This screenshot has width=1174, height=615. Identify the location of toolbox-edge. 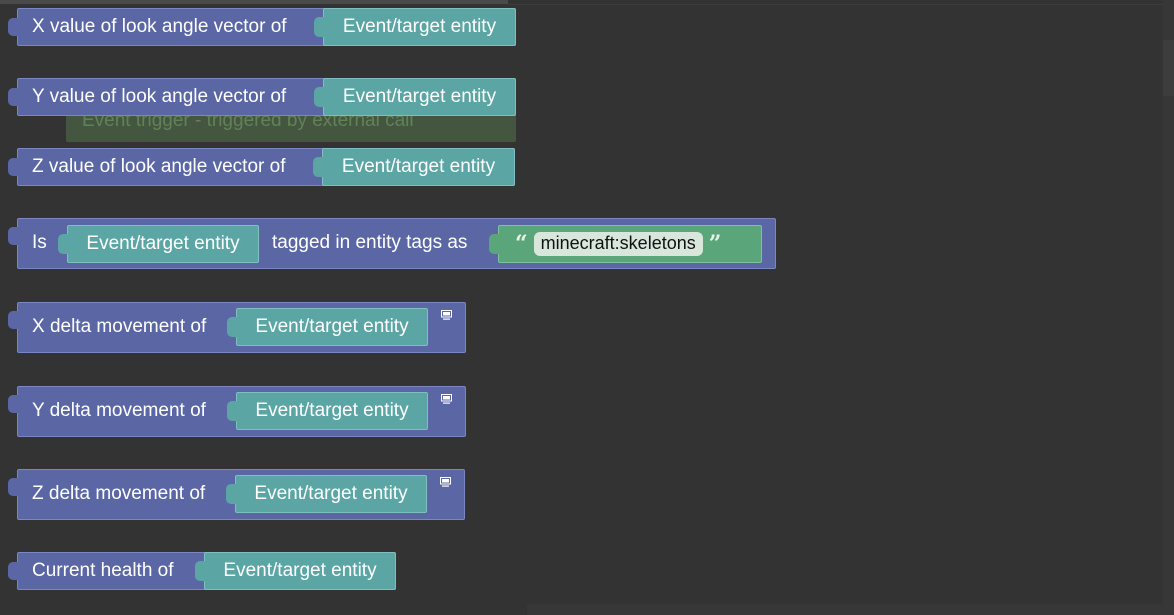
(254, 2).